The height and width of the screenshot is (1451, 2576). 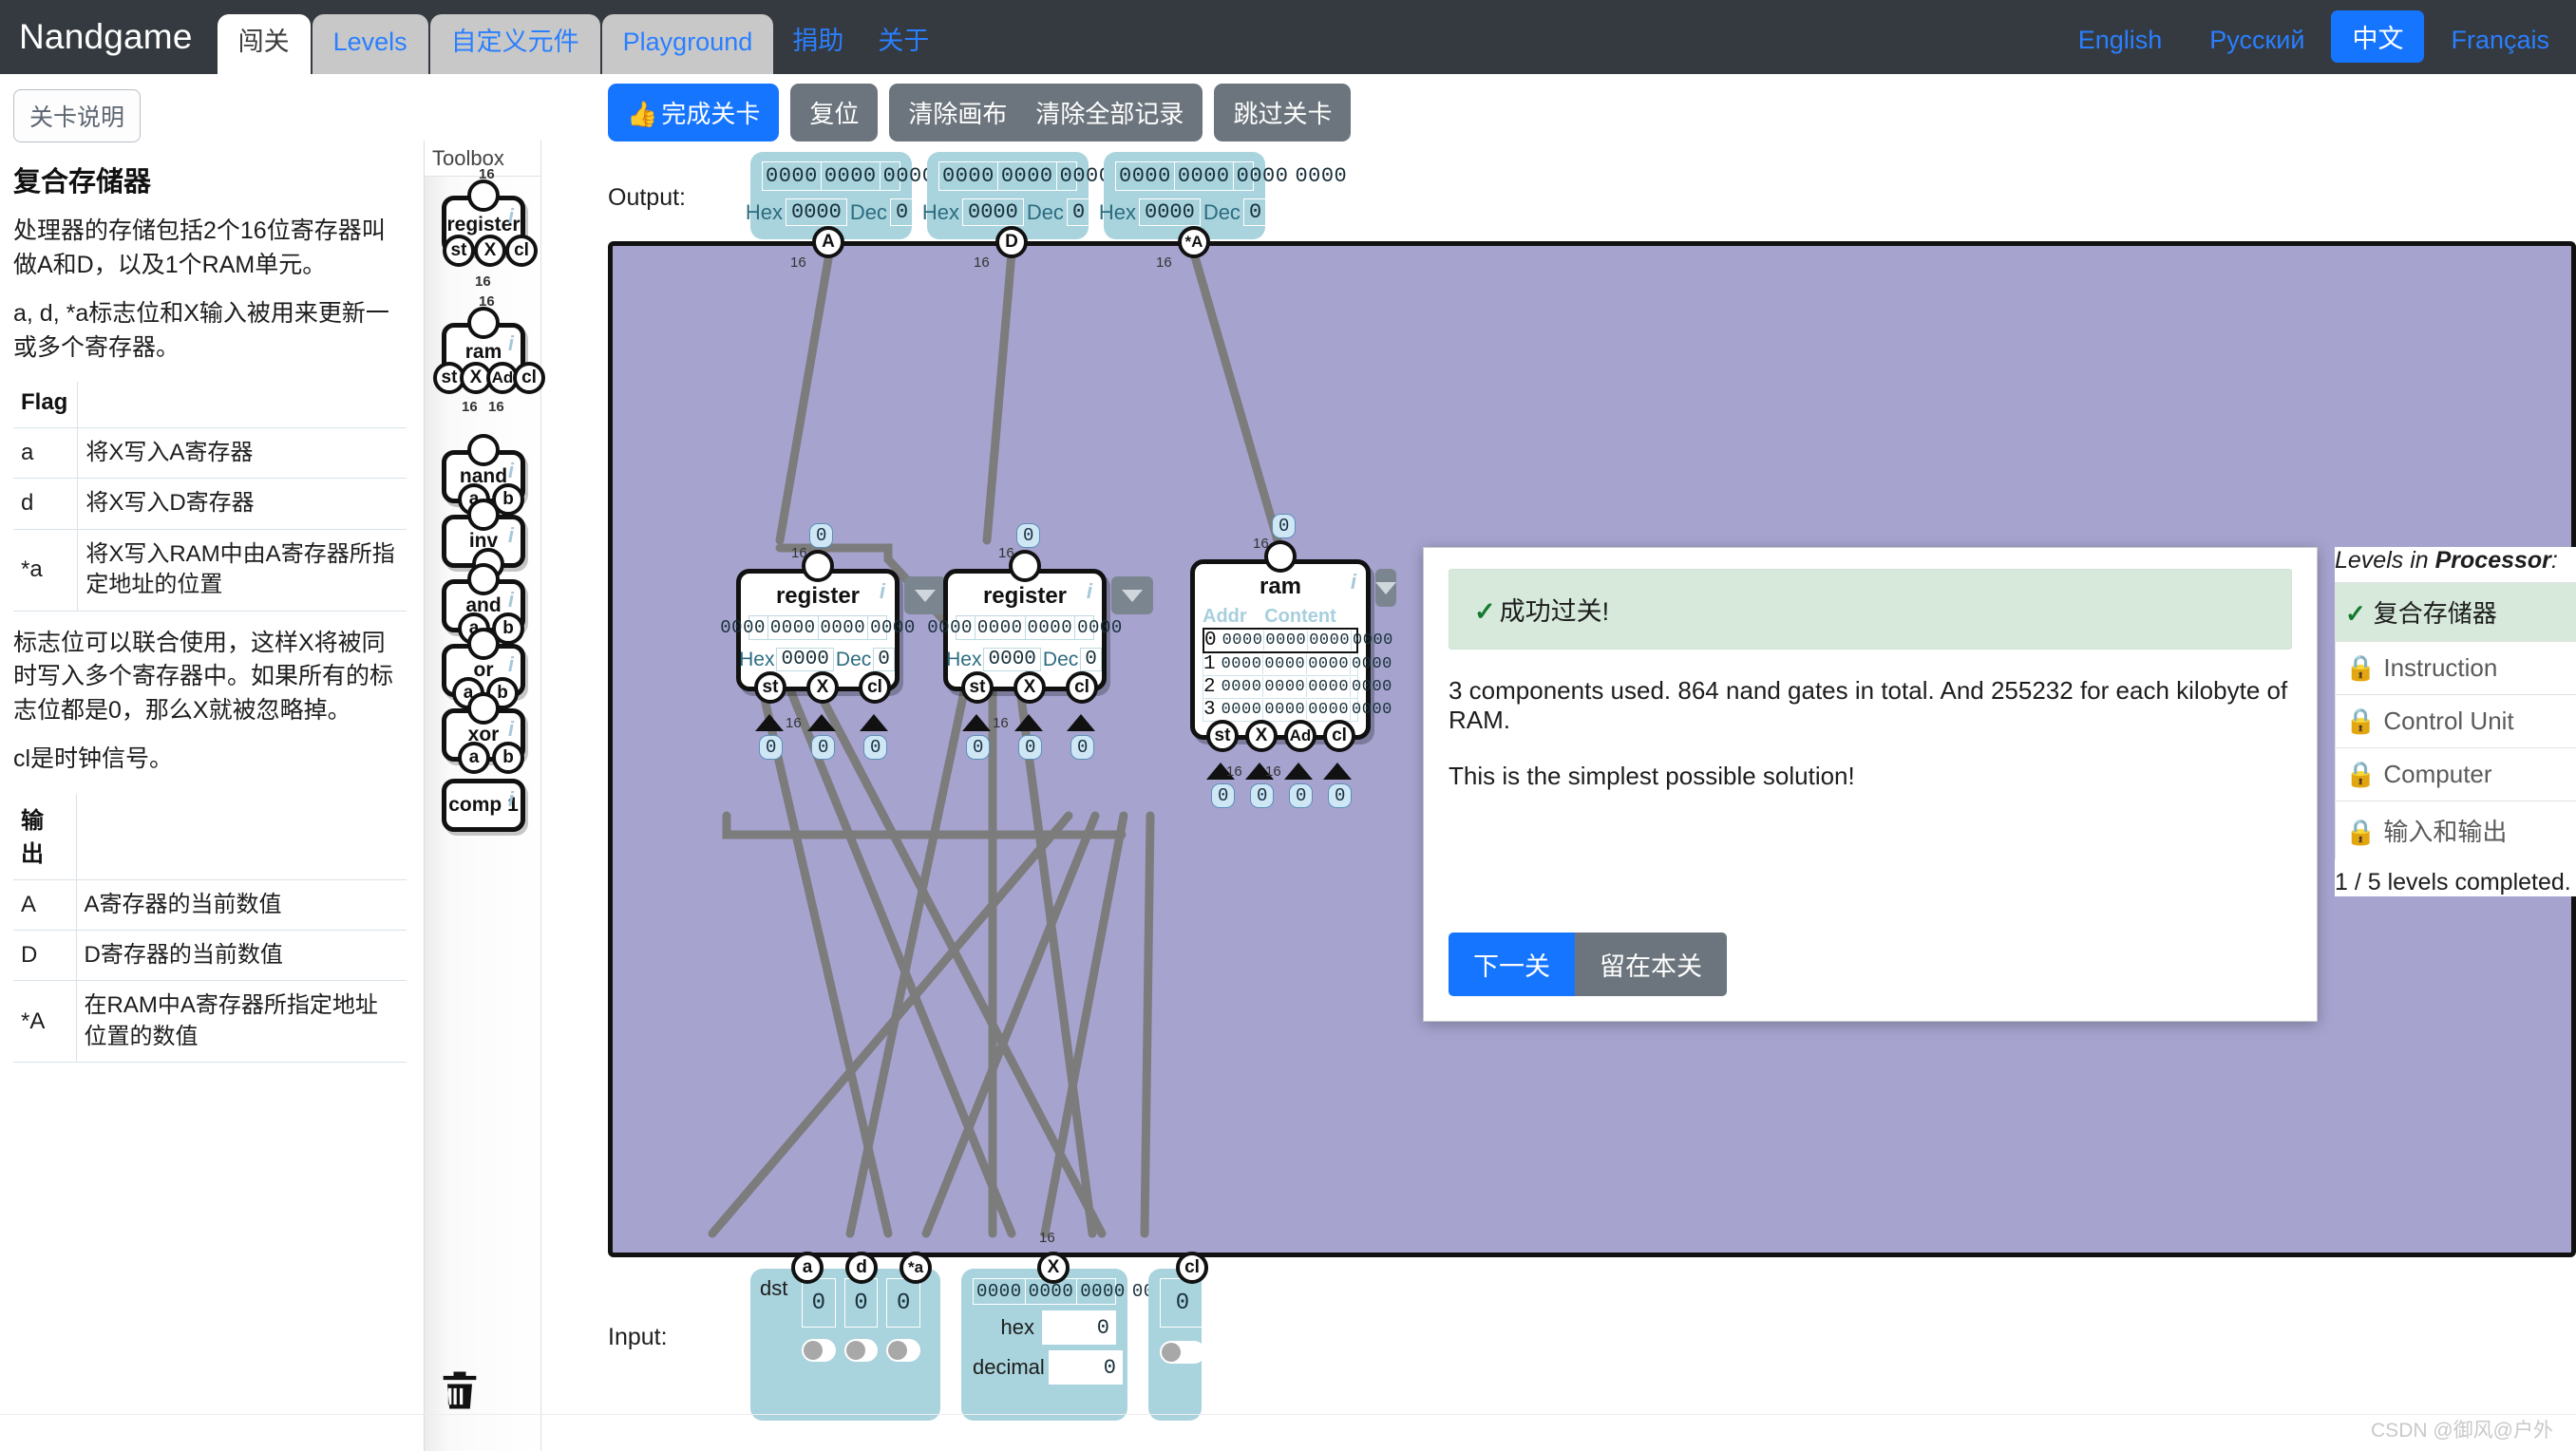 I want to click on table-row: 2 0000 0000 0000 0000, so click(x=1297, y=688).